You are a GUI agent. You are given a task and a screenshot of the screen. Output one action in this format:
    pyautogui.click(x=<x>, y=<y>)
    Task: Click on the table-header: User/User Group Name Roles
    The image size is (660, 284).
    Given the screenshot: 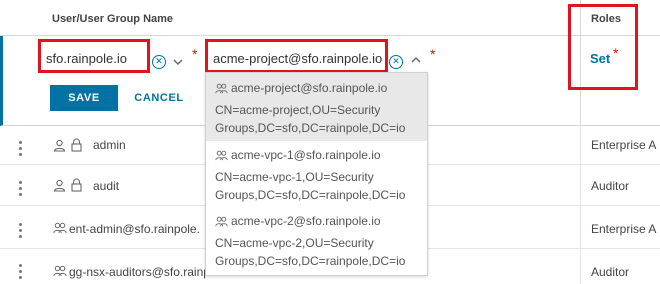 What is the action you would take?
    pyautogui.click(x=330, y=18)
    